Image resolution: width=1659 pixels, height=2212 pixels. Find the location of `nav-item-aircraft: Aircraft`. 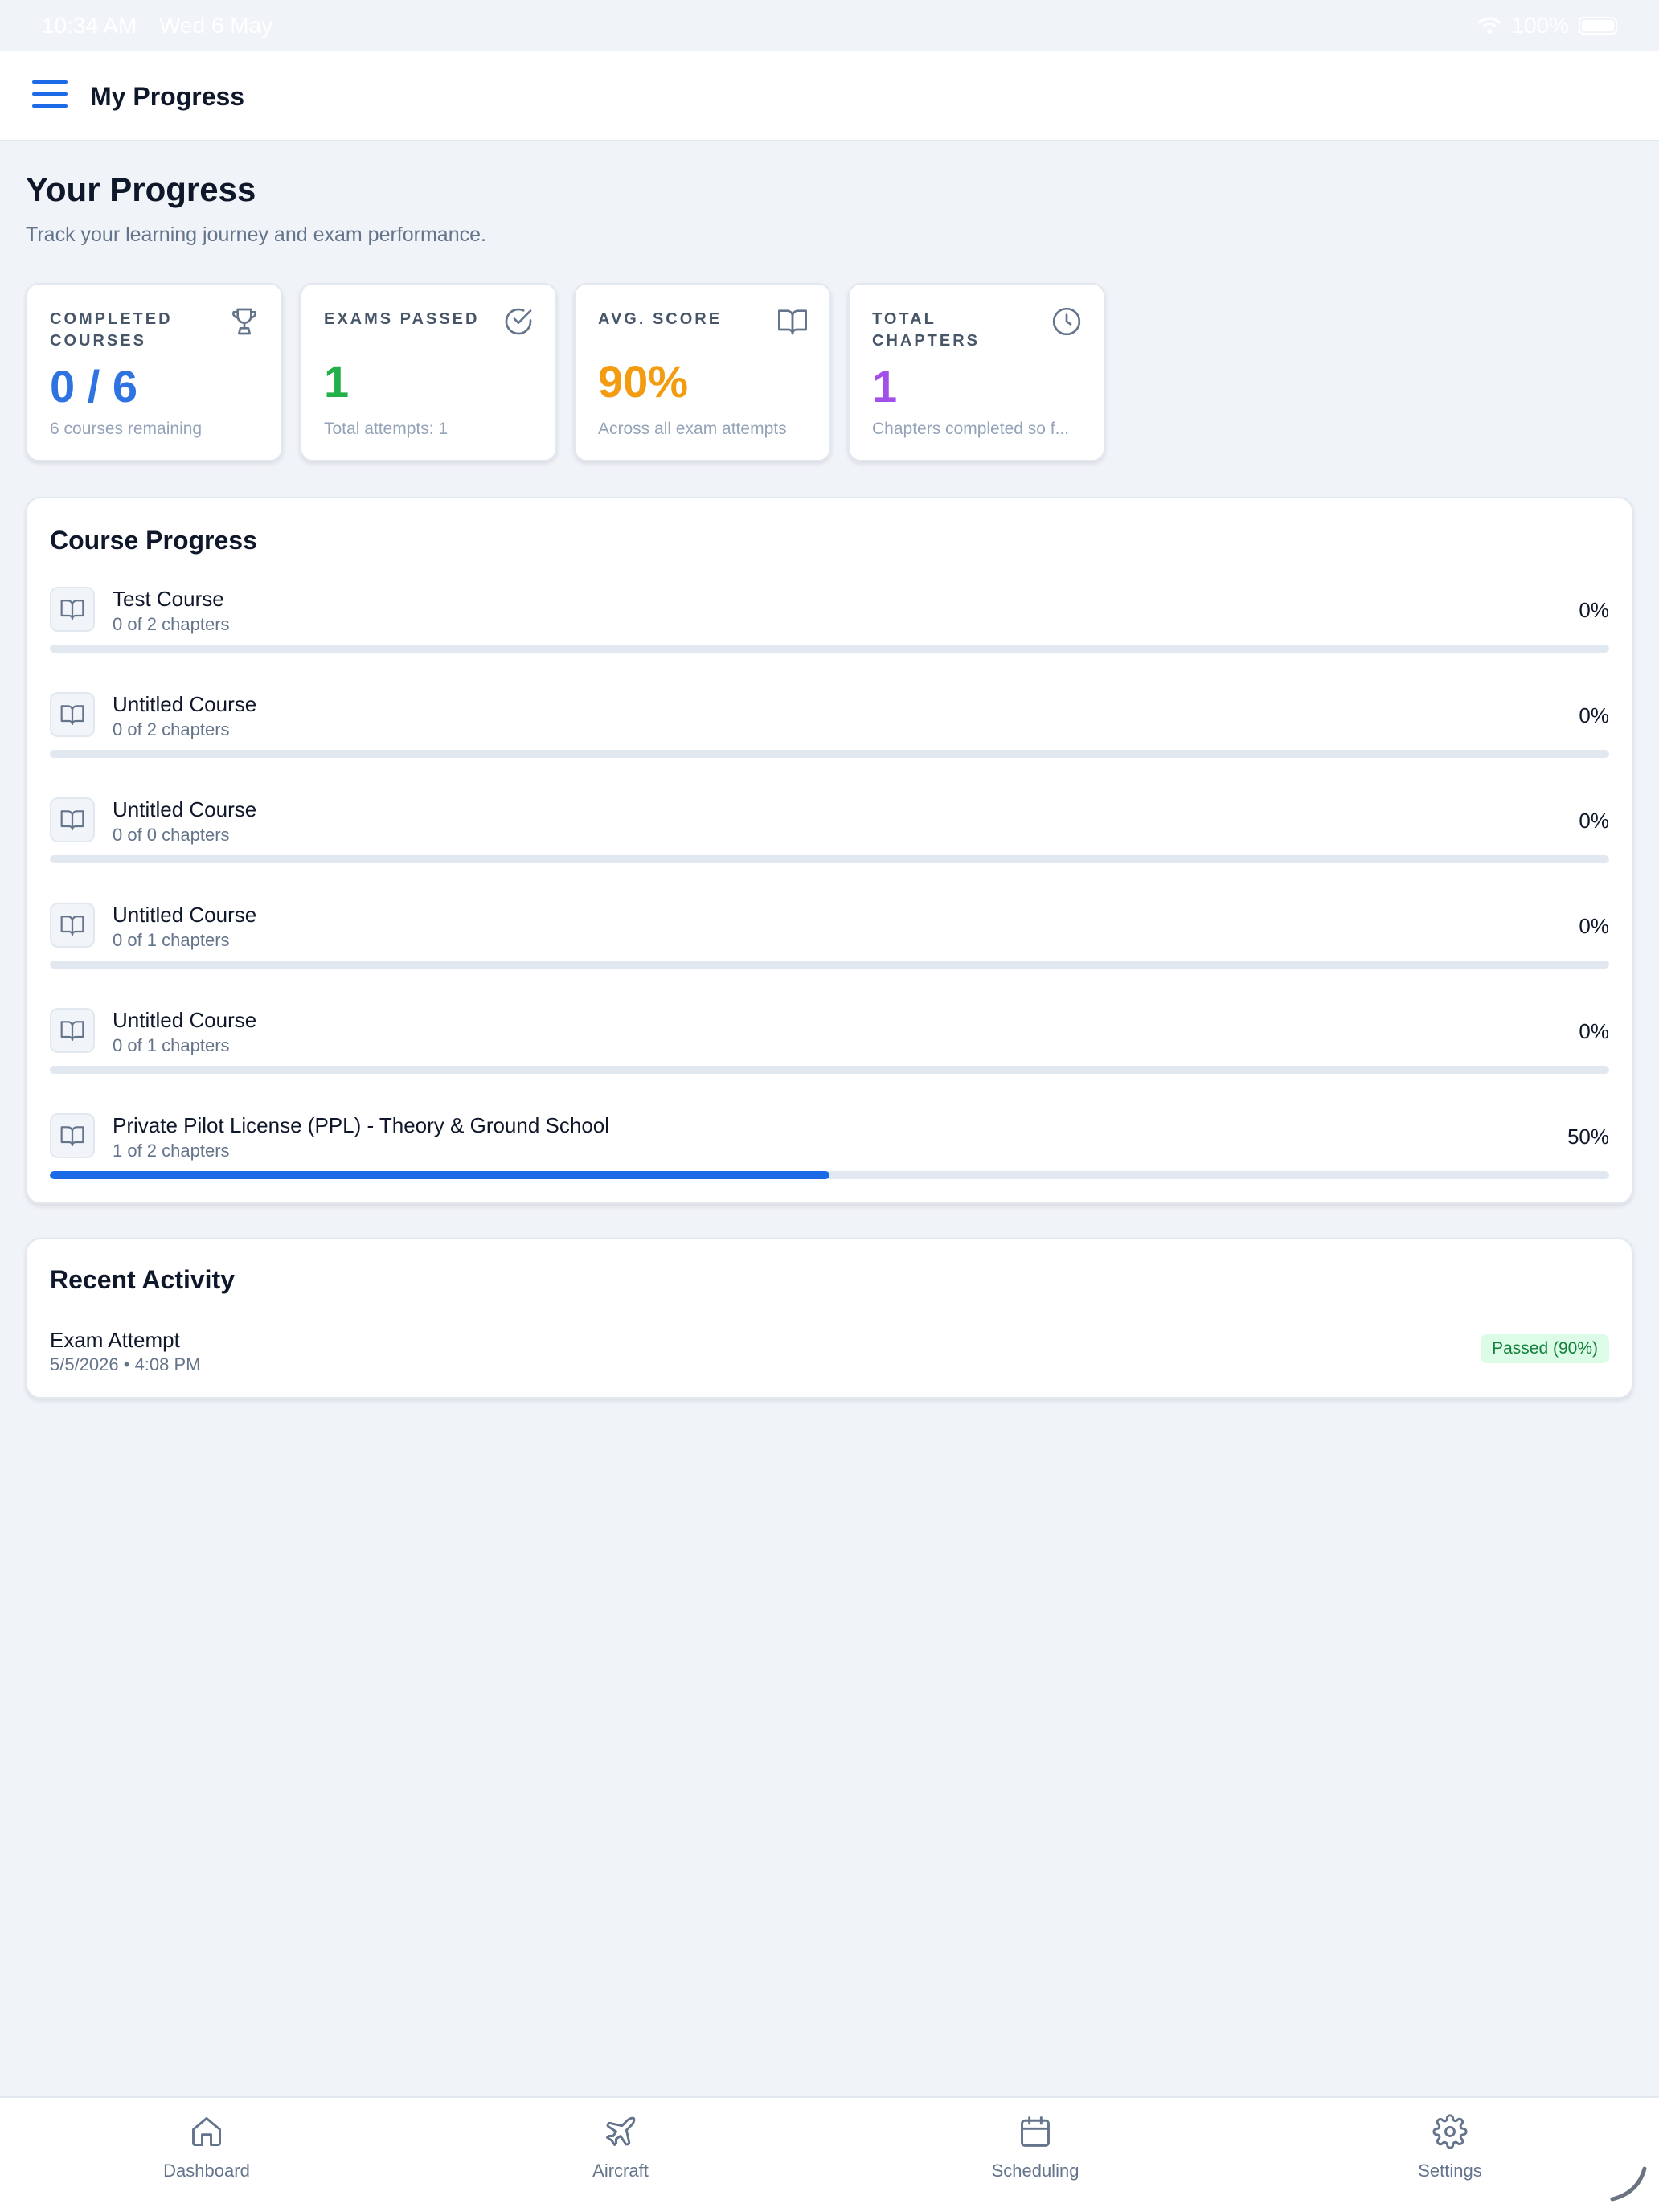

nav-item-aircraft: Aircraft is located at coordinates (620, 2154).